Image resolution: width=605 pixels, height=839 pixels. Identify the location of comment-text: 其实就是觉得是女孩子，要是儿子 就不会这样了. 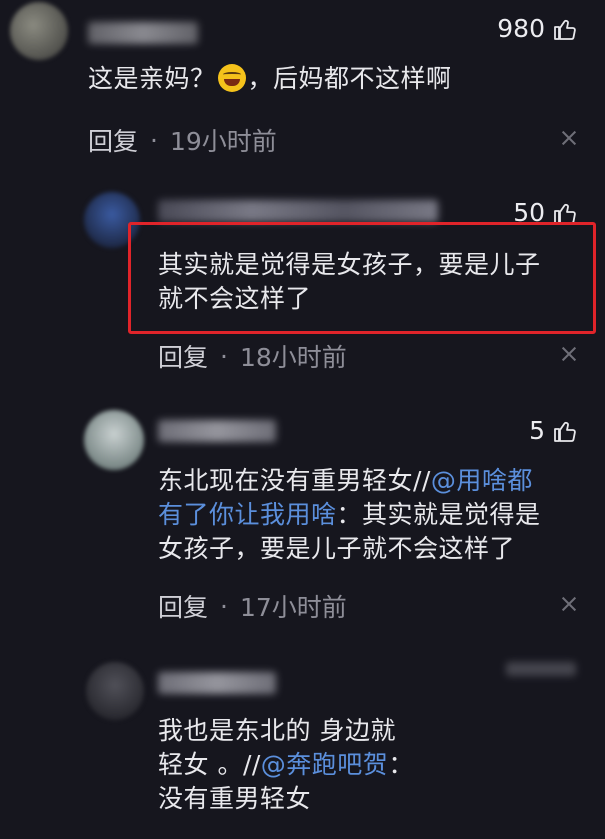
(349, 282).